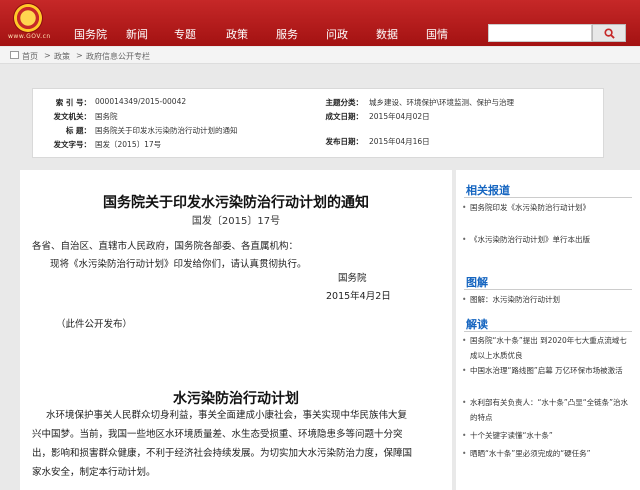  What do you see at coordinates (236, 203) in the screenshot?
I see `article-title: 国务院关于印发水污染防治行动计划的通知` at bounding box center [236, 203].